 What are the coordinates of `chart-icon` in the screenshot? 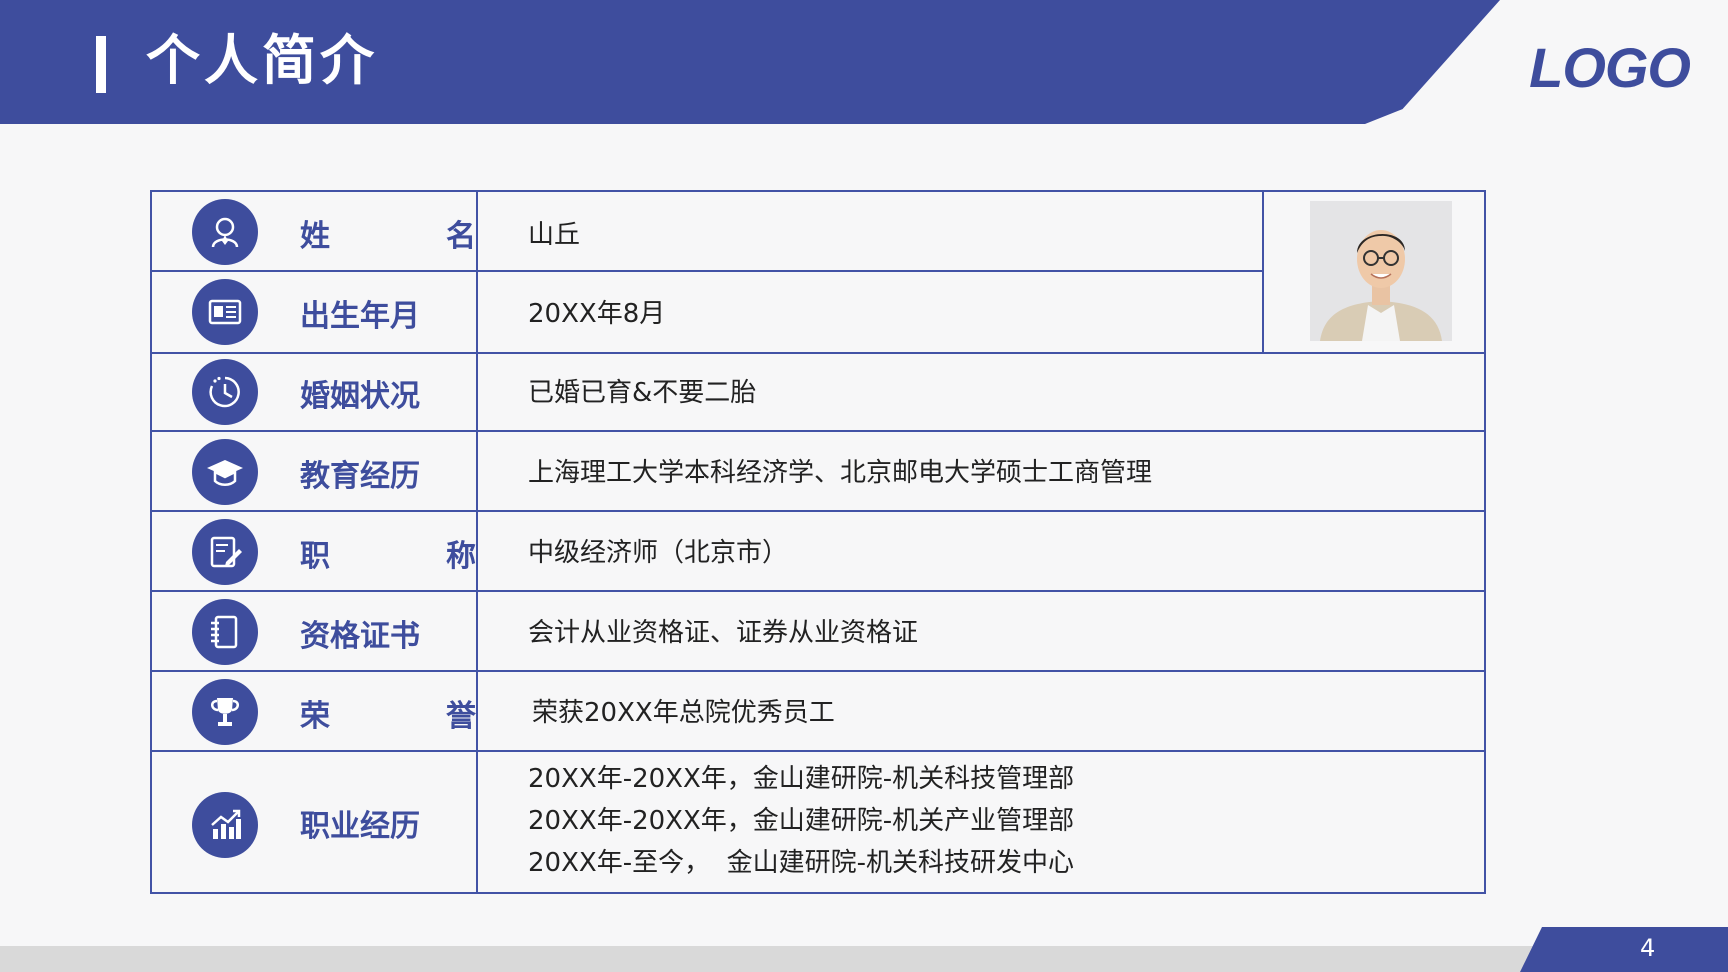 It's located at (225, 825).